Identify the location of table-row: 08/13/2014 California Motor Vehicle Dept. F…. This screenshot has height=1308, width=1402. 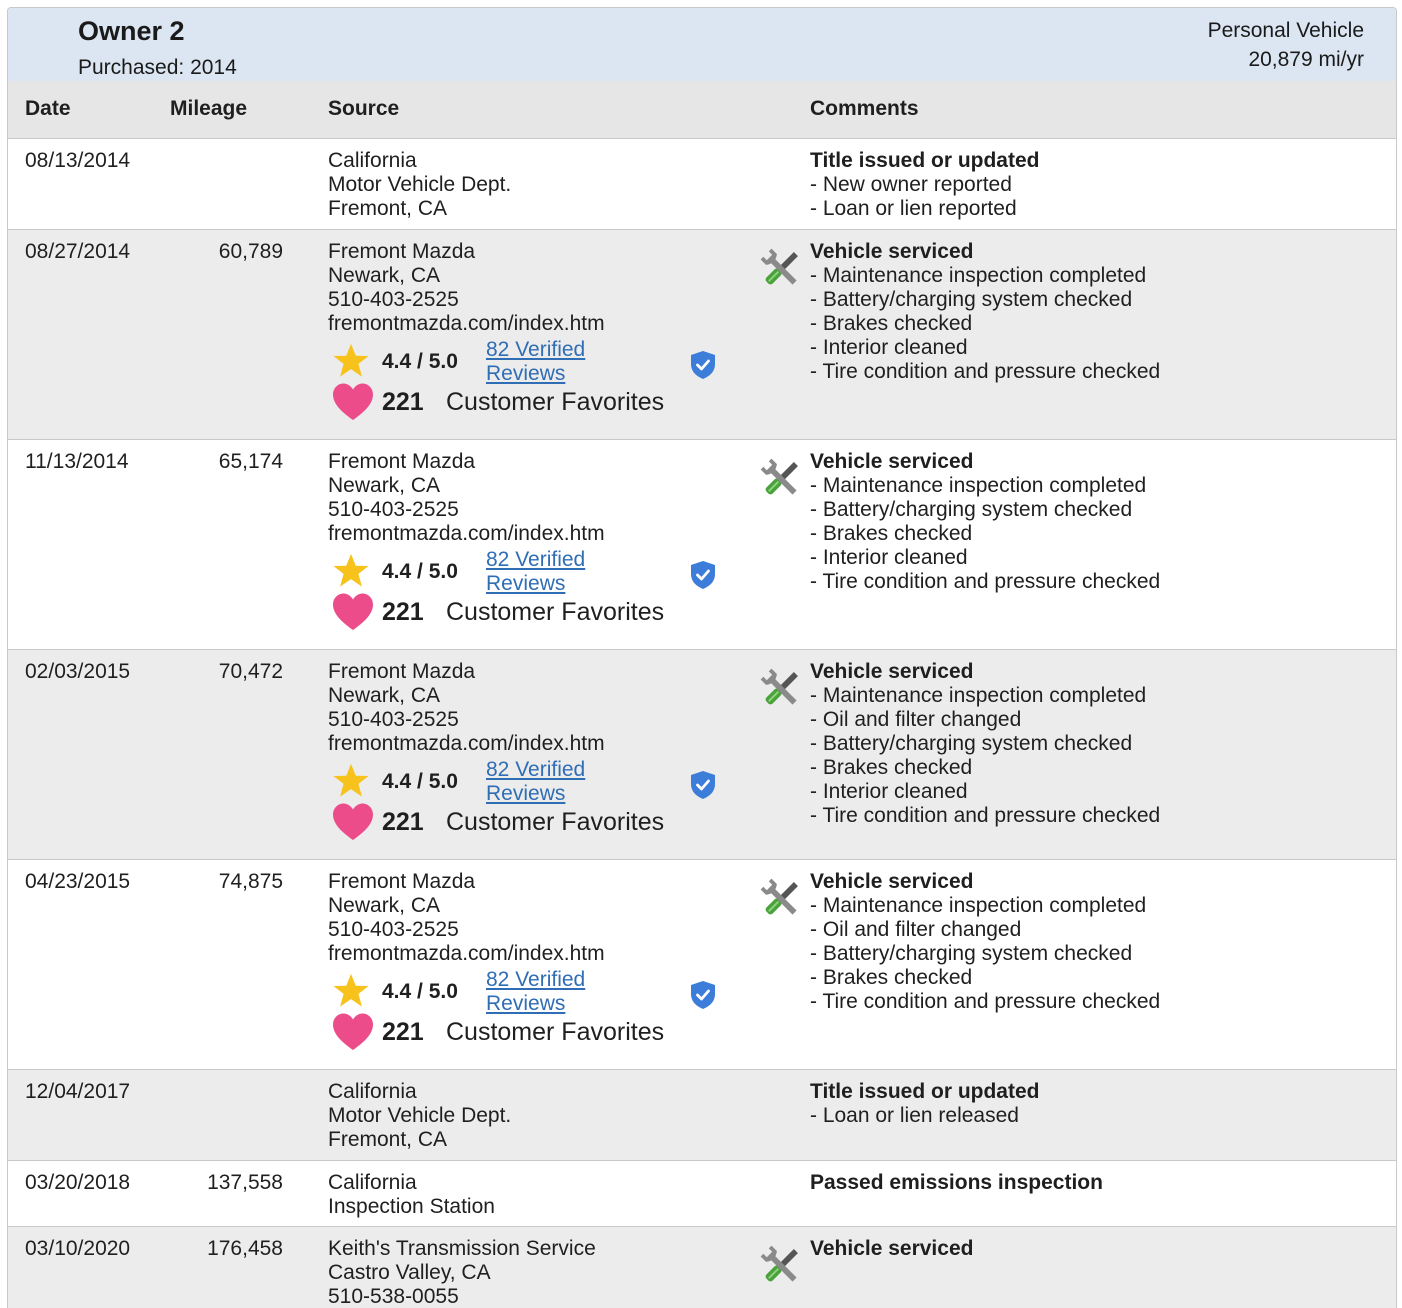
(702, 184).